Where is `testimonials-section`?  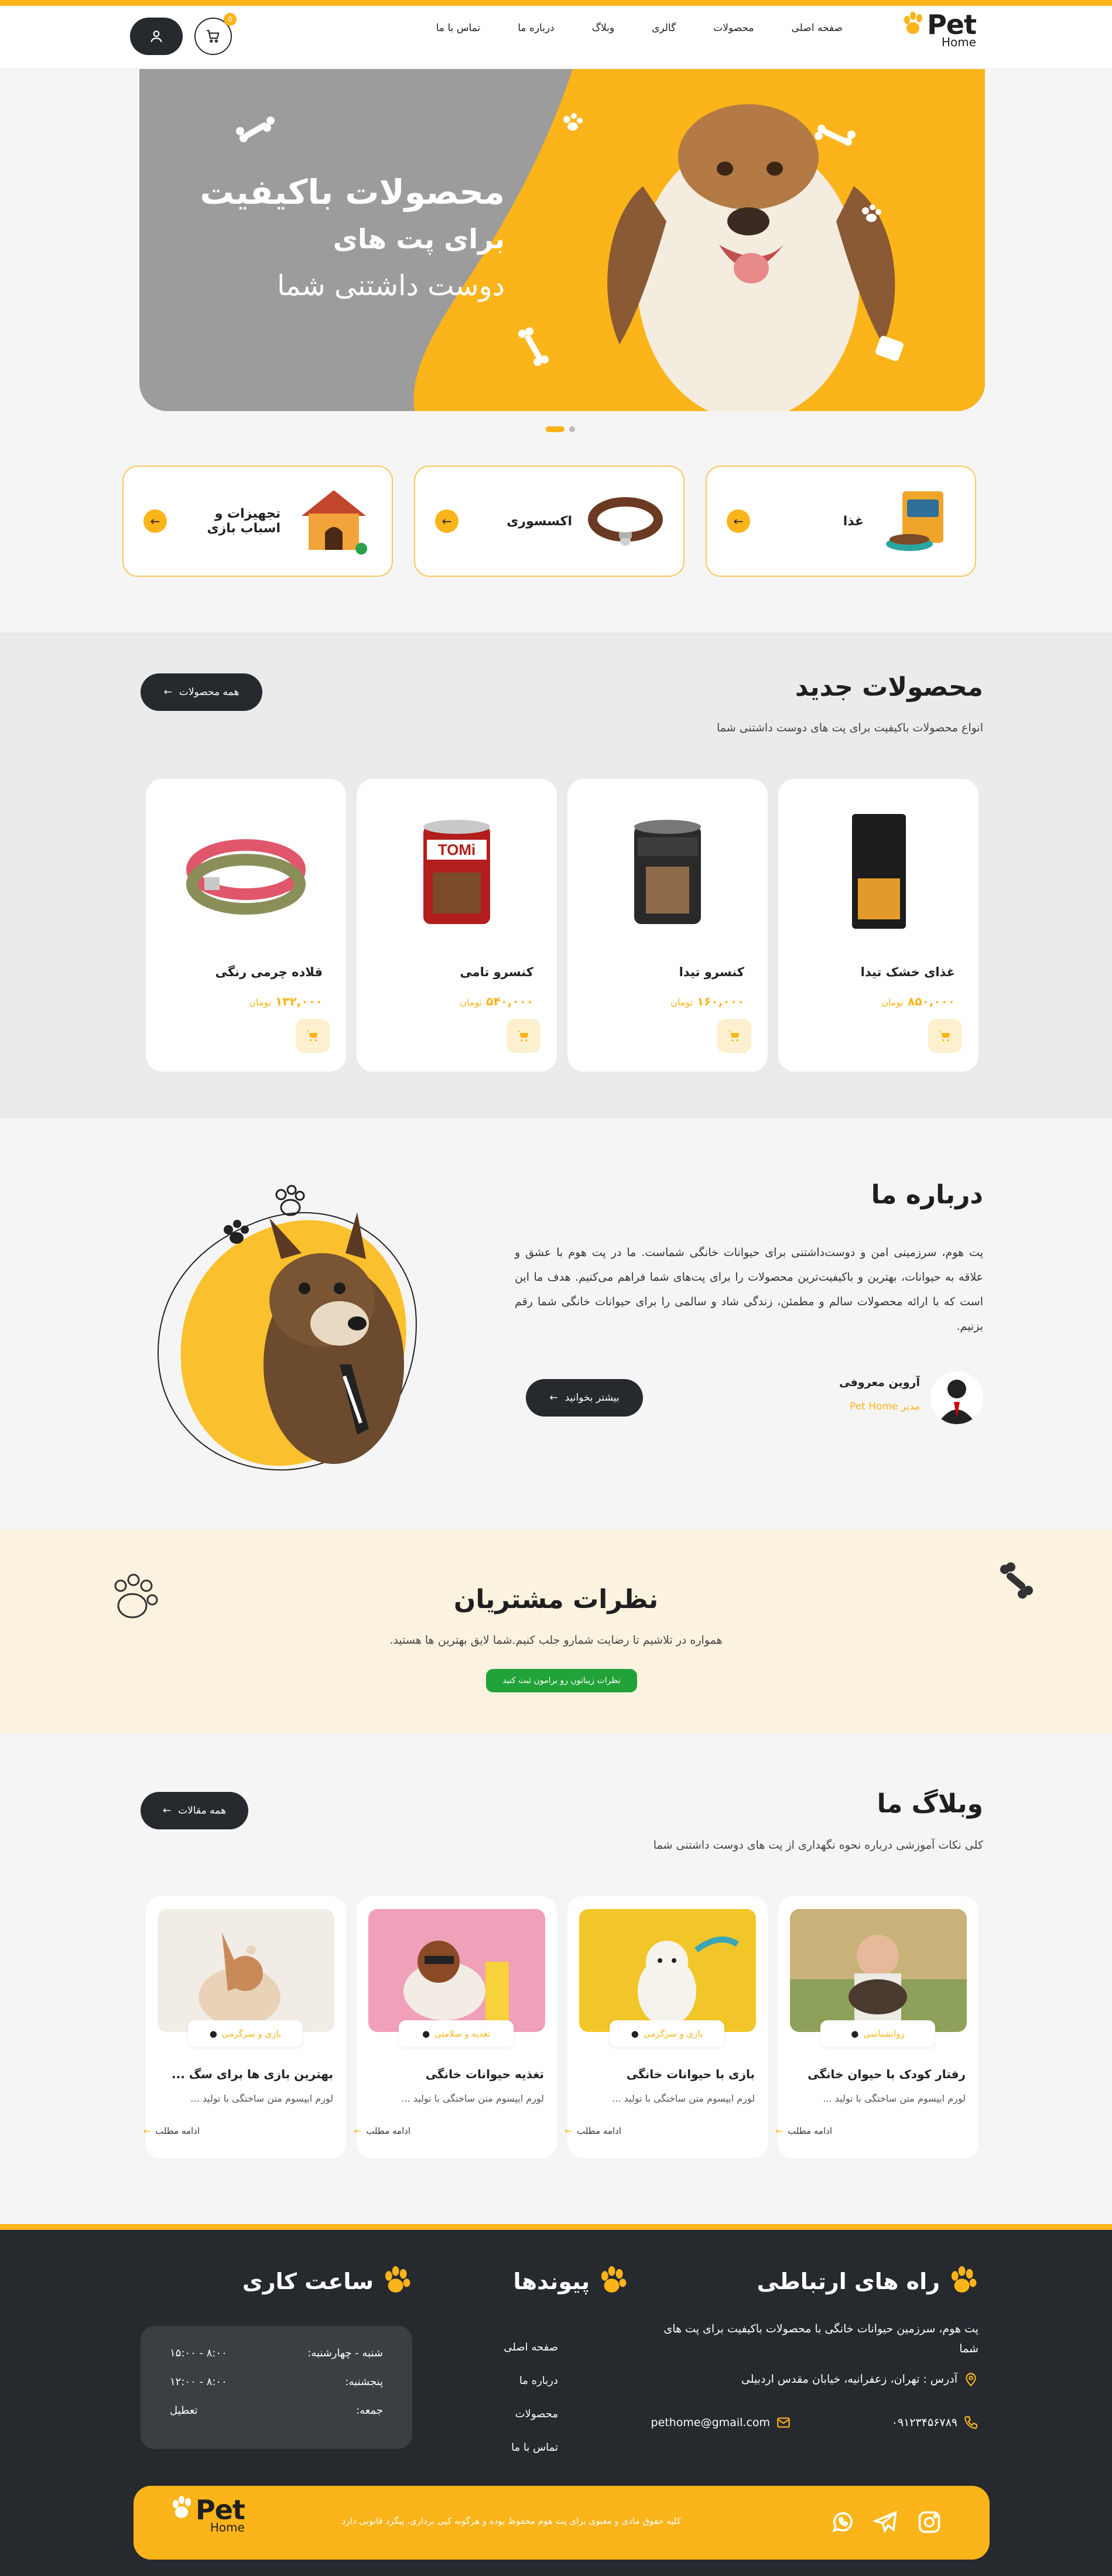
testimonials-section is located at coordinates (556, 1632).